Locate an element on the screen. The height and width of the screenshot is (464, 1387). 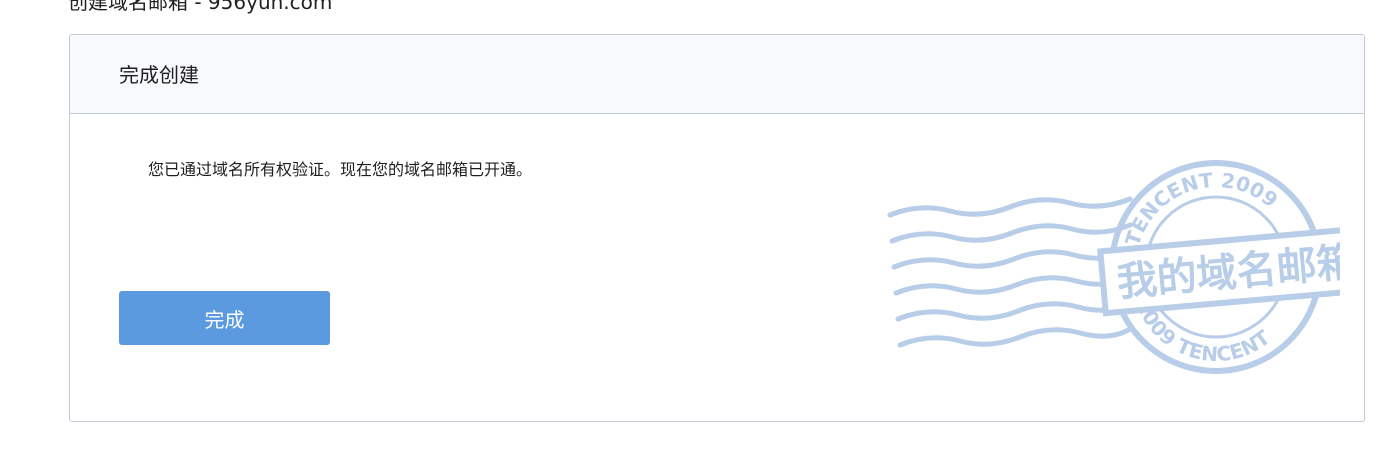
page-title: 创建域名邮箱 - 956yun.com is located at coordinates (200, 7).